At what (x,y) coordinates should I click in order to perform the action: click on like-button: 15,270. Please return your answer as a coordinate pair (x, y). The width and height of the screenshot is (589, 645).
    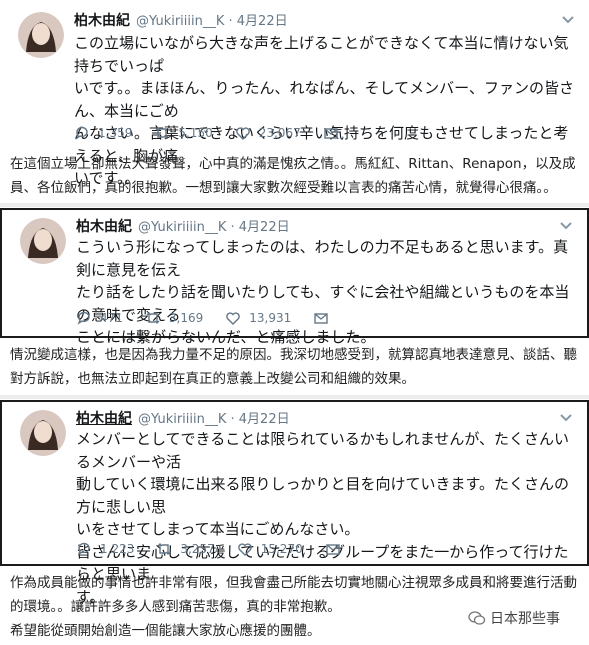
    Looking at the image, I should click on (270, 549).